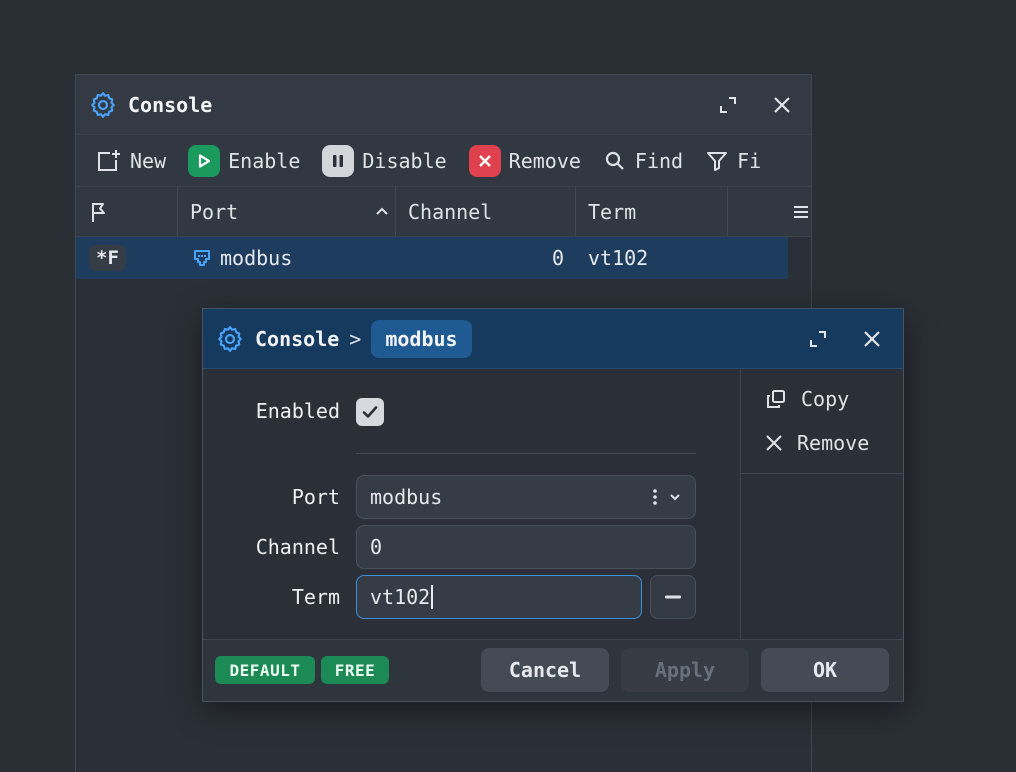  What do you see at coordinates (214, 211) in the screenshot?
I see `column-port-label: Port` at bounding box center [214, 211].